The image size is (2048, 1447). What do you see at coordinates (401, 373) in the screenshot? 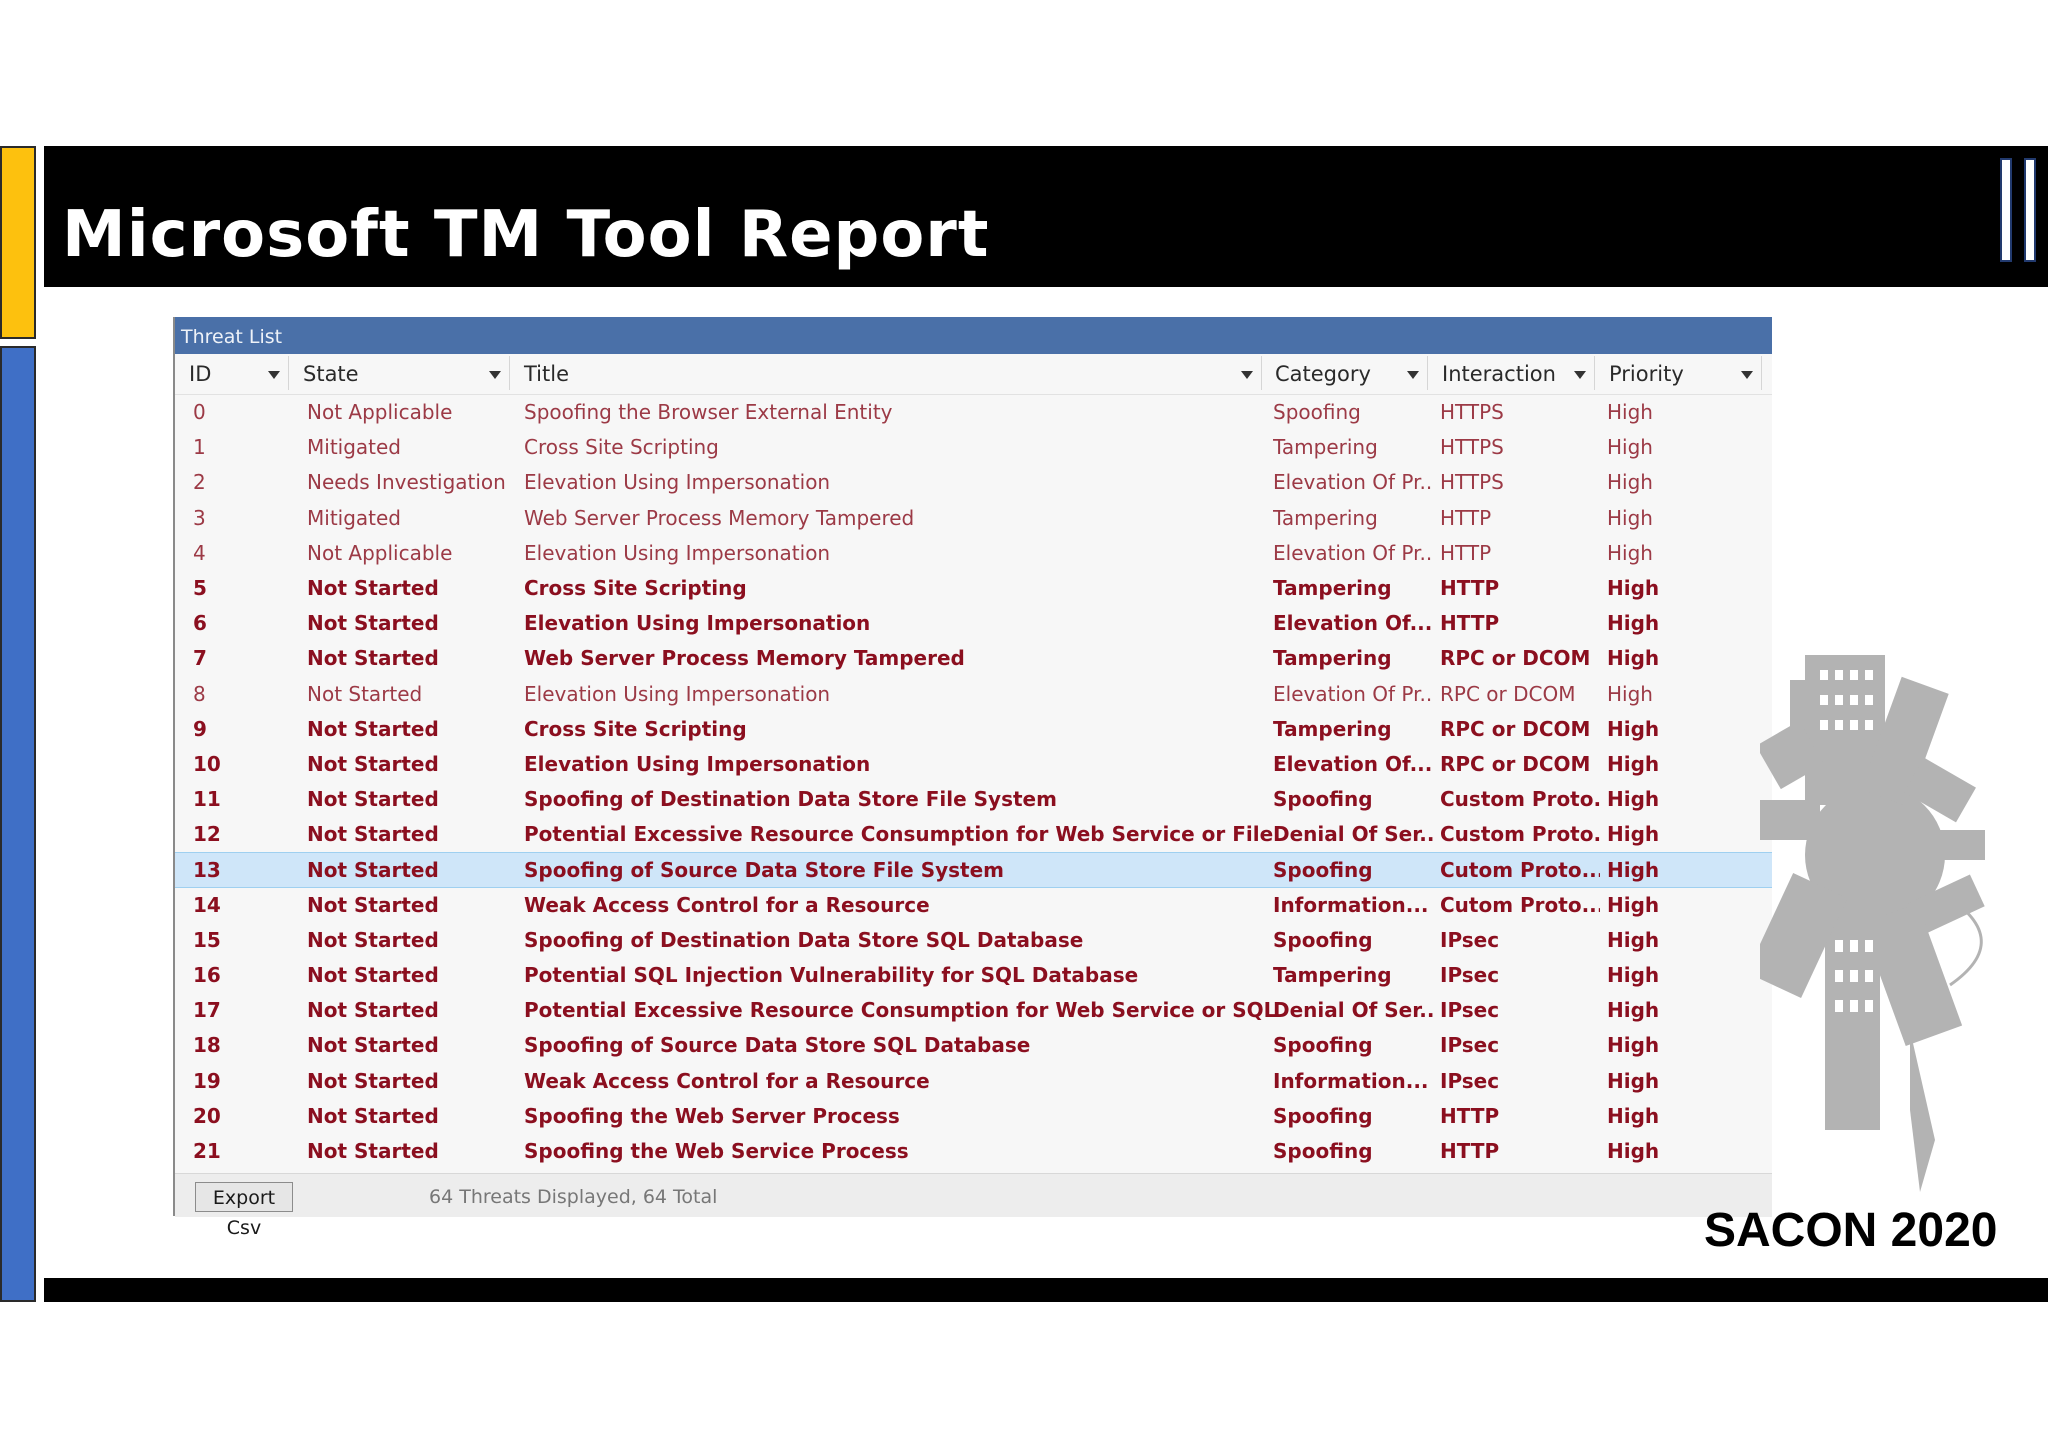
I see `column-header-state: State` at bounding box center [401, 373].